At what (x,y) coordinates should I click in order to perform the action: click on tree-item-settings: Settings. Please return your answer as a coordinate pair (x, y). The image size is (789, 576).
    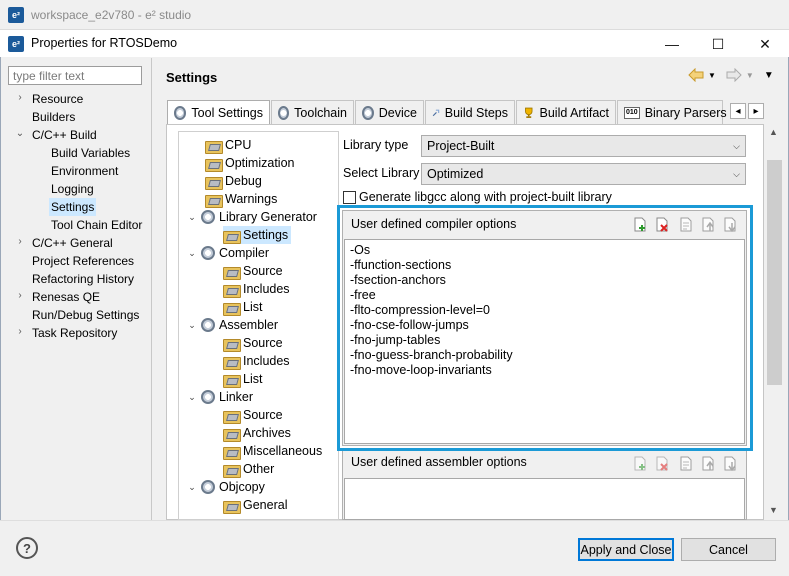
    Looking at the image, I should click on (257, 235).